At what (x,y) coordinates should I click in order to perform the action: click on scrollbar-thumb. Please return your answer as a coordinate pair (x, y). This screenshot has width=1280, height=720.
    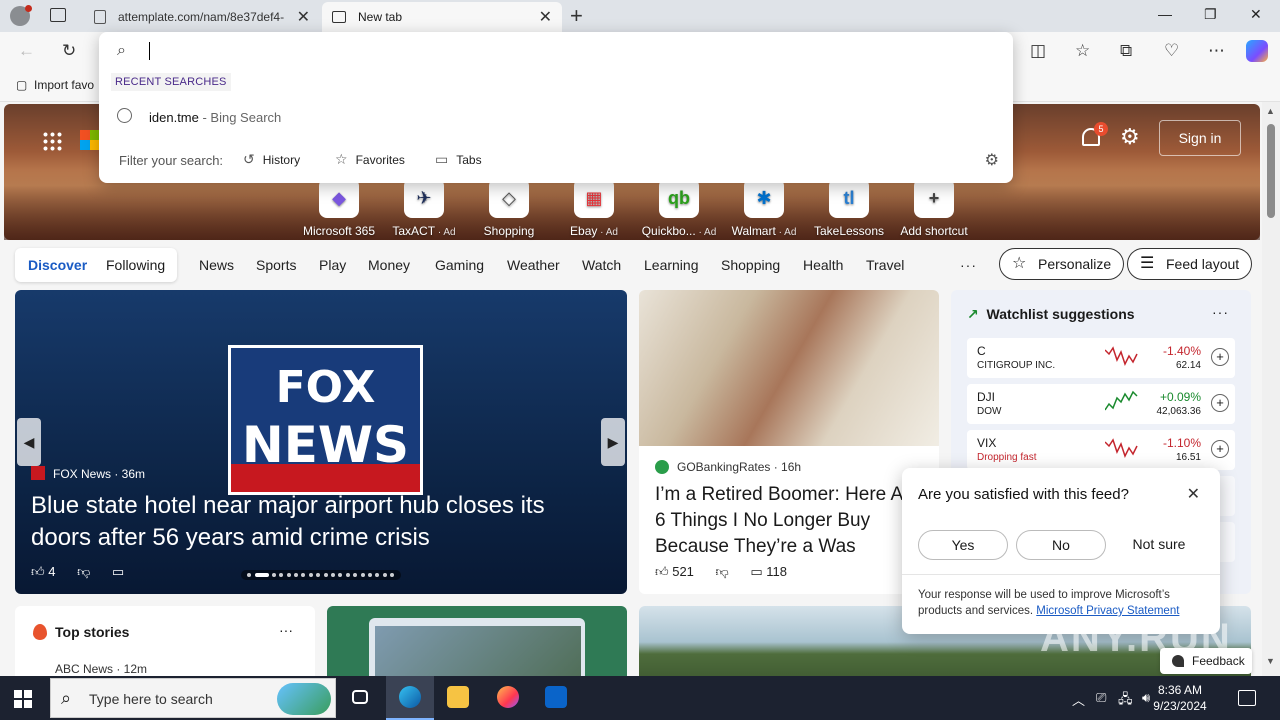
    Looking at the image, I should click on (1271, 171).